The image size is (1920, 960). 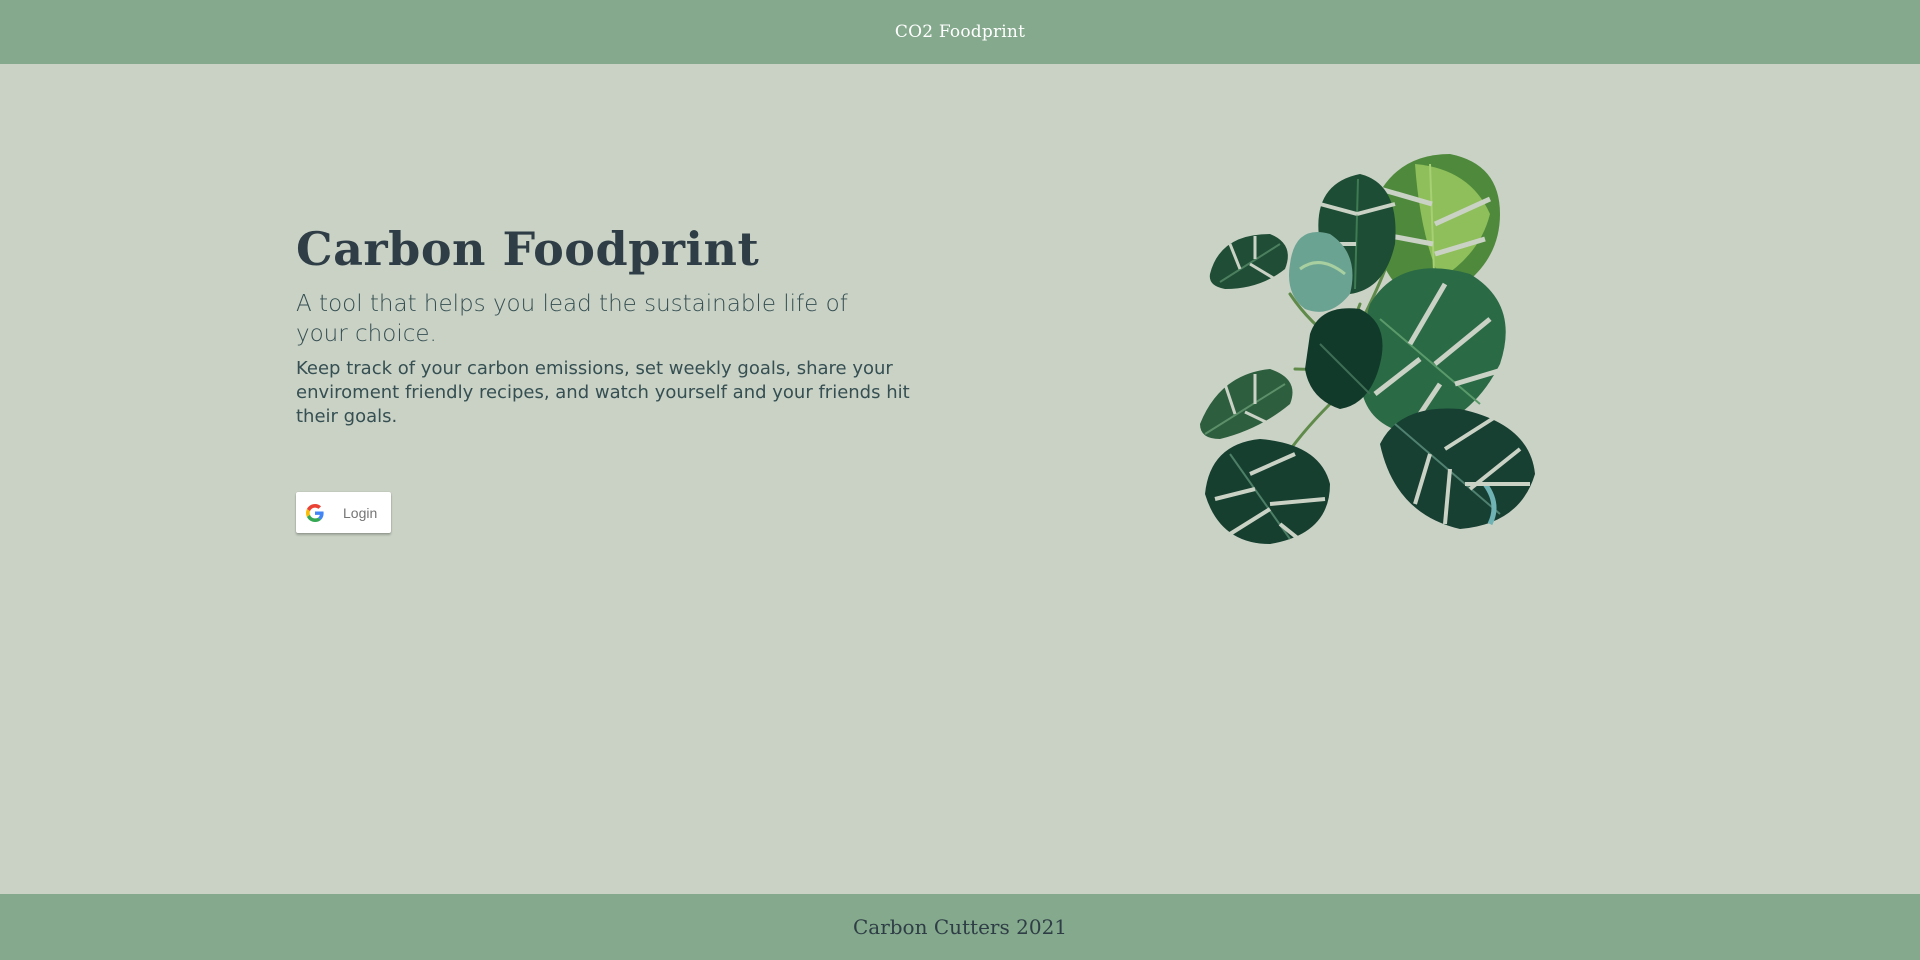 I want to click on top-navbar: CO2 Foodprint, so click(x=960, y=32).